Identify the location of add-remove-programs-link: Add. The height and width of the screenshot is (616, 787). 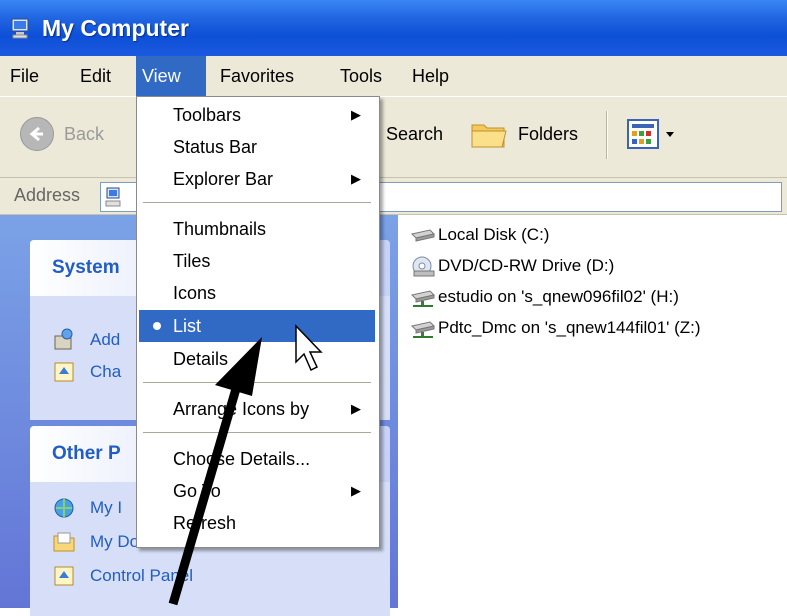
(86, 340).